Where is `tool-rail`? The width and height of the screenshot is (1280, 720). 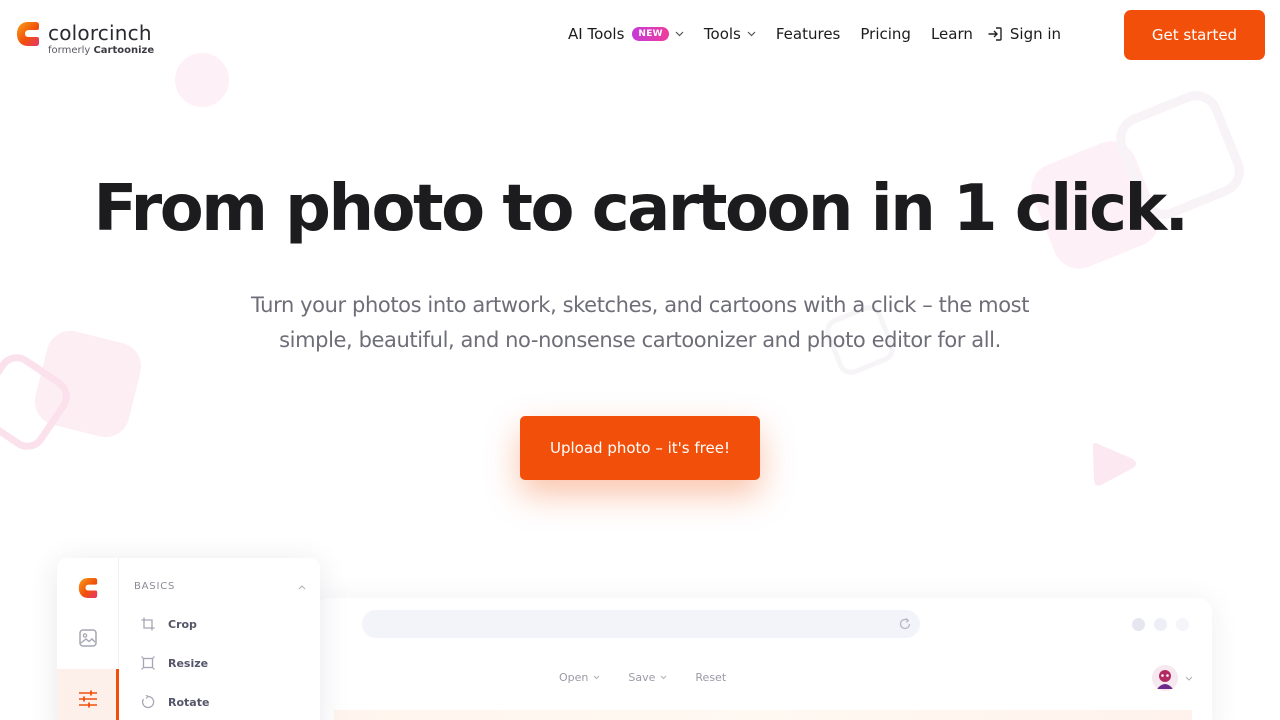 tool-rail is located at coordinates (88, 639).